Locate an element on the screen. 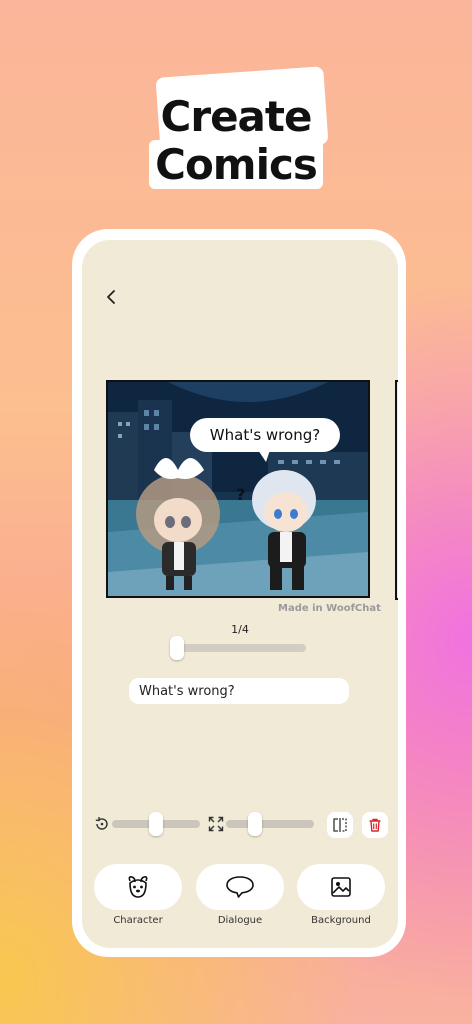 This screenshot has width=472, height=1024. scale-slider is located at coordinates (270, 824).